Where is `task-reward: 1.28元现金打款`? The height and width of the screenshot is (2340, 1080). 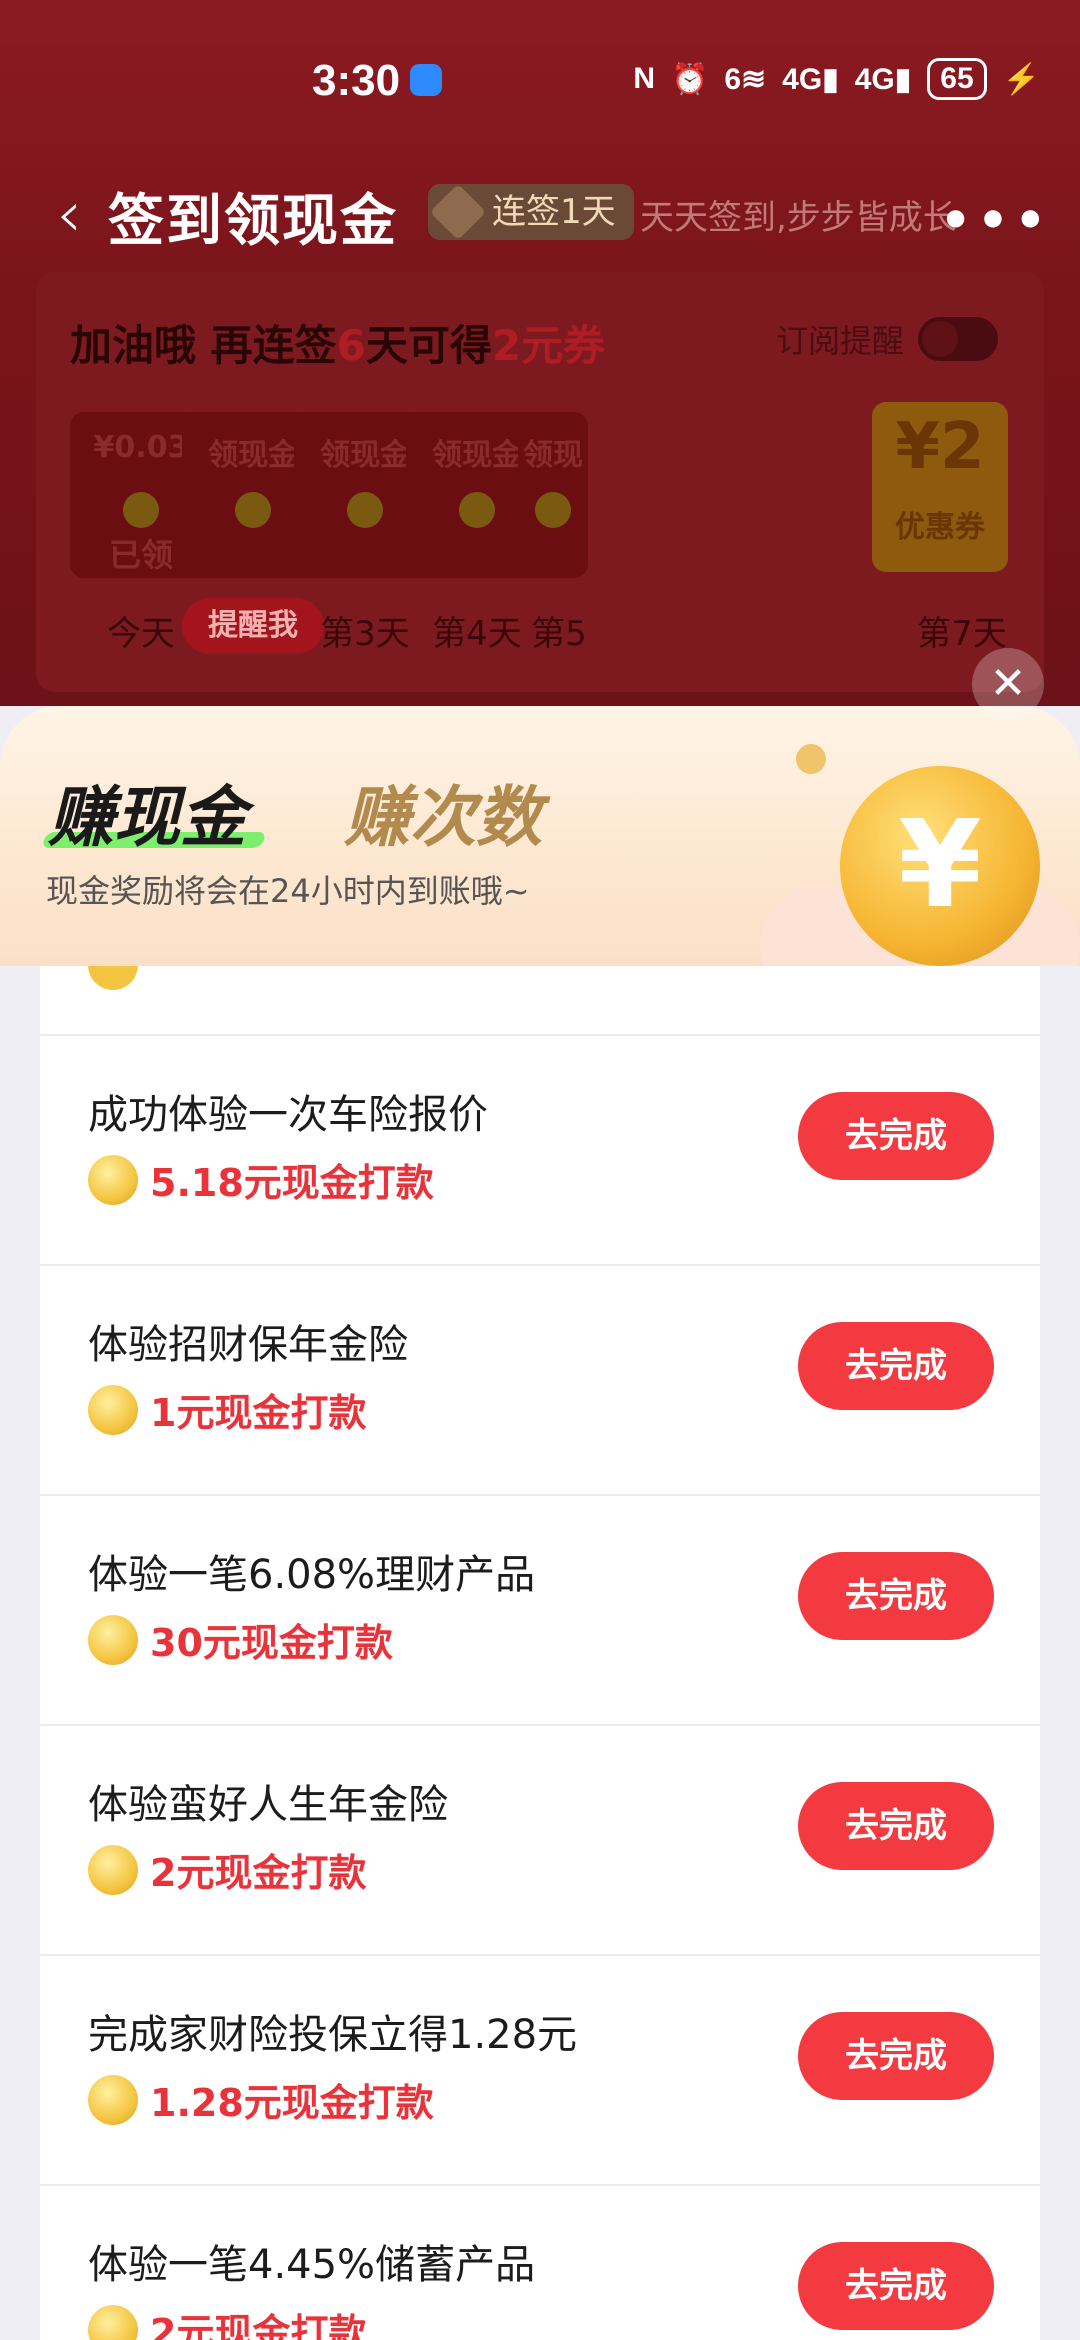 task-reward: 1.28元现金打款 is located at coordinates (261, 2099).